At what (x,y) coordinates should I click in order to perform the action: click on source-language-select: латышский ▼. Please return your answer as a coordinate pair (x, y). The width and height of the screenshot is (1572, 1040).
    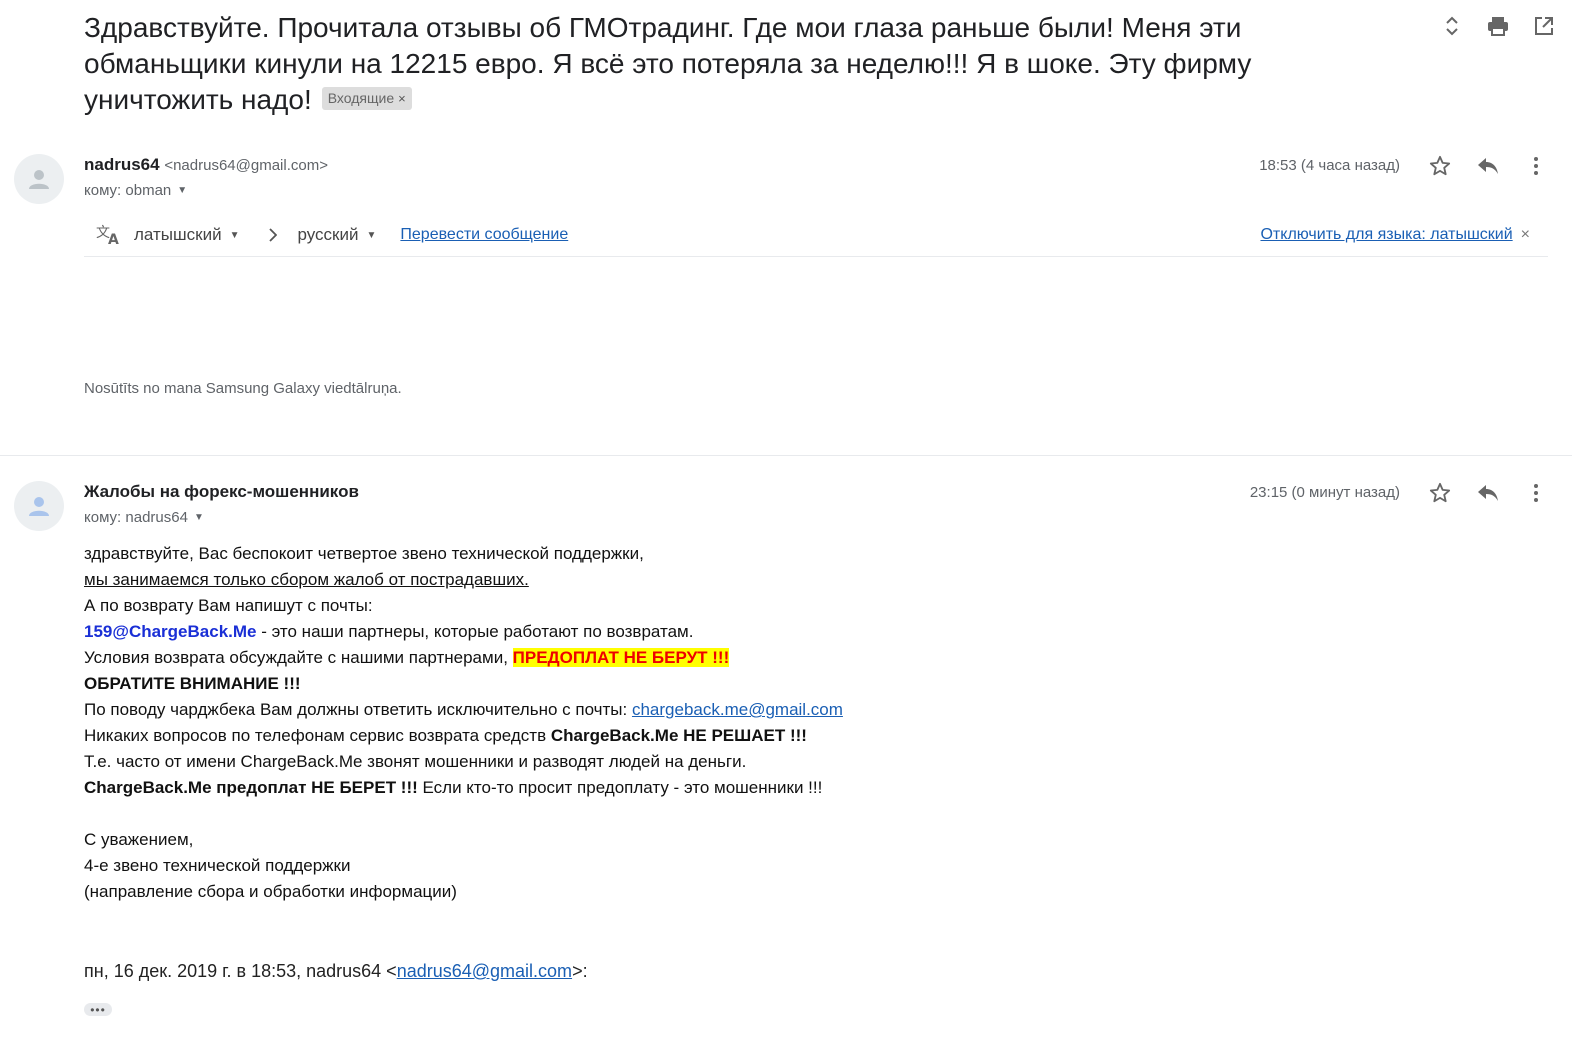
    Looking at the image, I should click on (186, 235).